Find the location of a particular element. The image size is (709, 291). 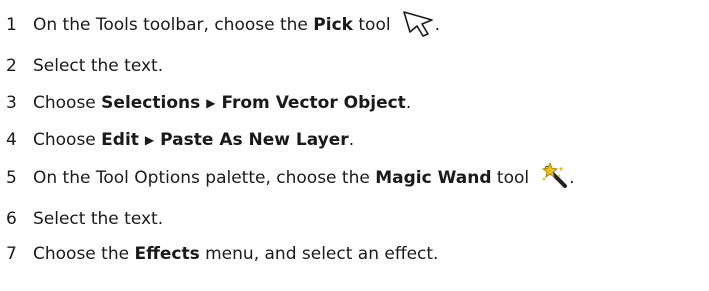

step-number: 3 is located at coordinates (11, 102).